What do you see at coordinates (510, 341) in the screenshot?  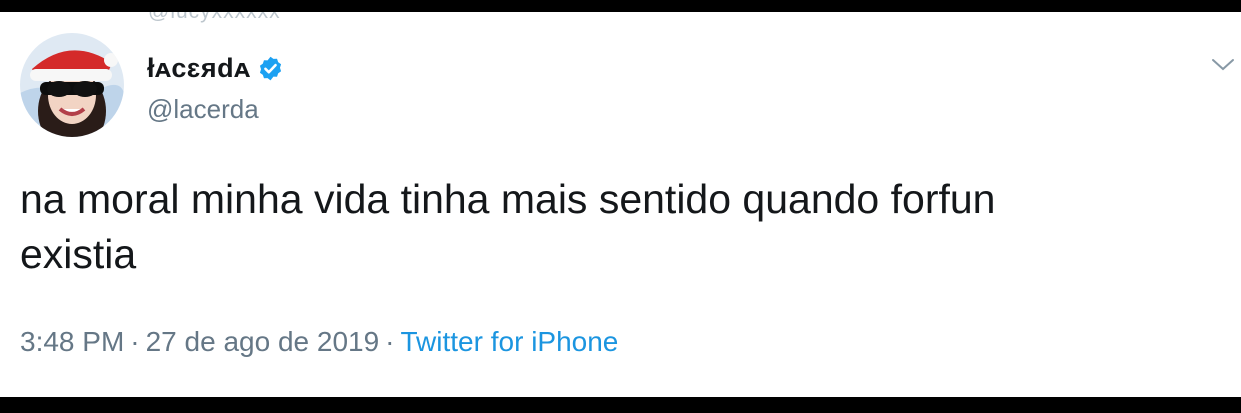 I see `tweet-source-link: Twitter for iPhone` at bounding box center [510, 341].